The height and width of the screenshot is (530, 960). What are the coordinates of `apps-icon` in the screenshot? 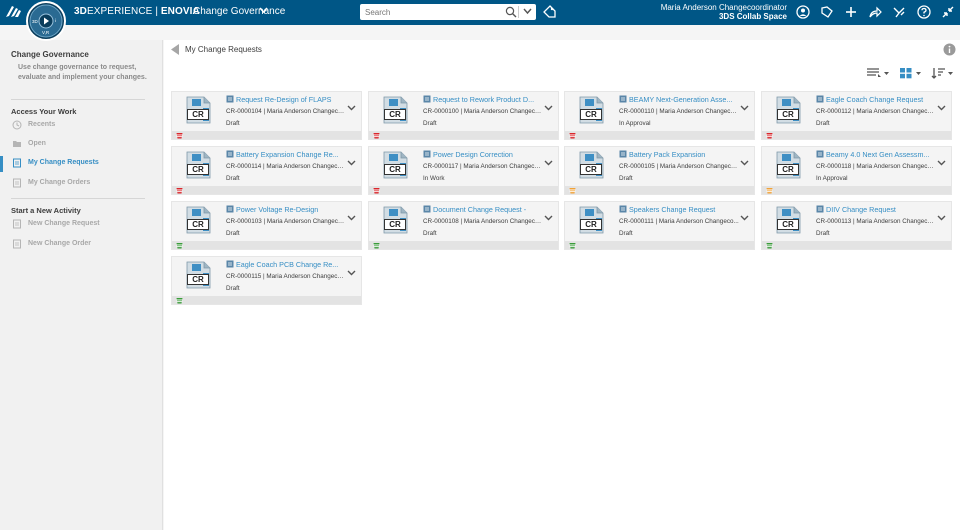 It's located at (899, 12).